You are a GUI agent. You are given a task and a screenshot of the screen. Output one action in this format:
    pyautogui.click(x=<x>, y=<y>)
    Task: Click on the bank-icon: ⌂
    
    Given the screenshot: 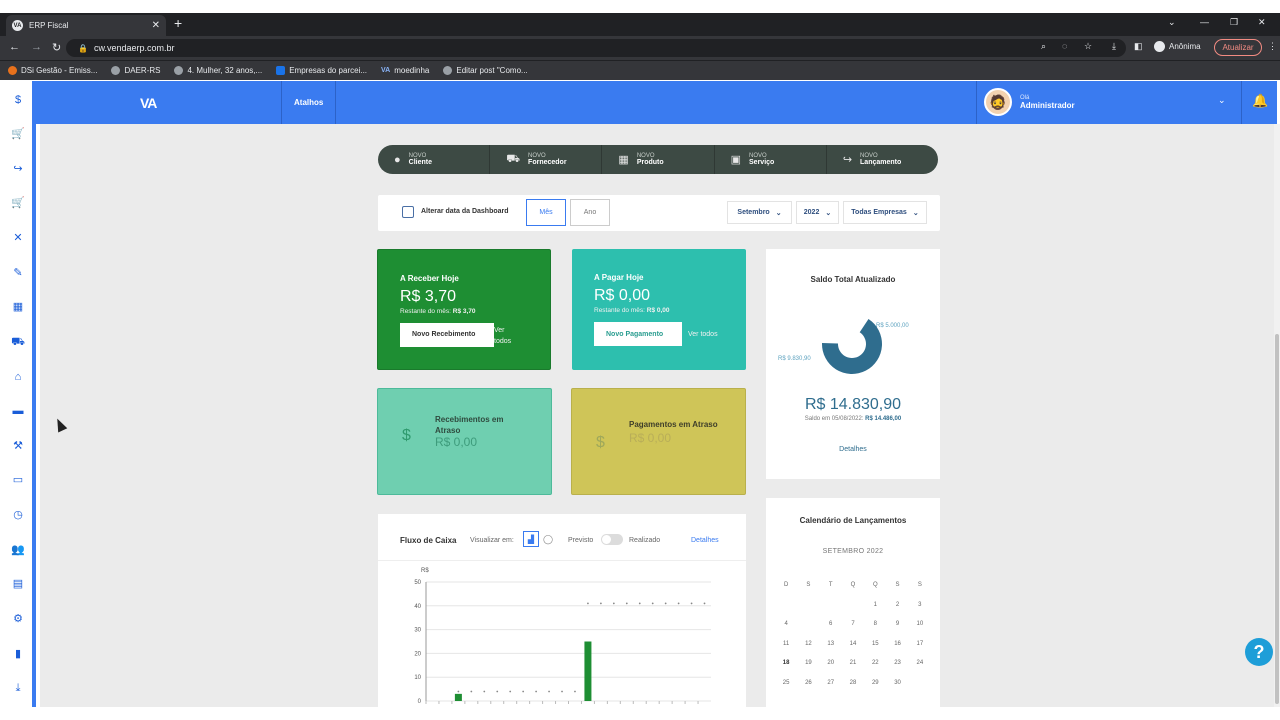 What is the action you would take?
    pyautogui.click(x=18, y=377)
    